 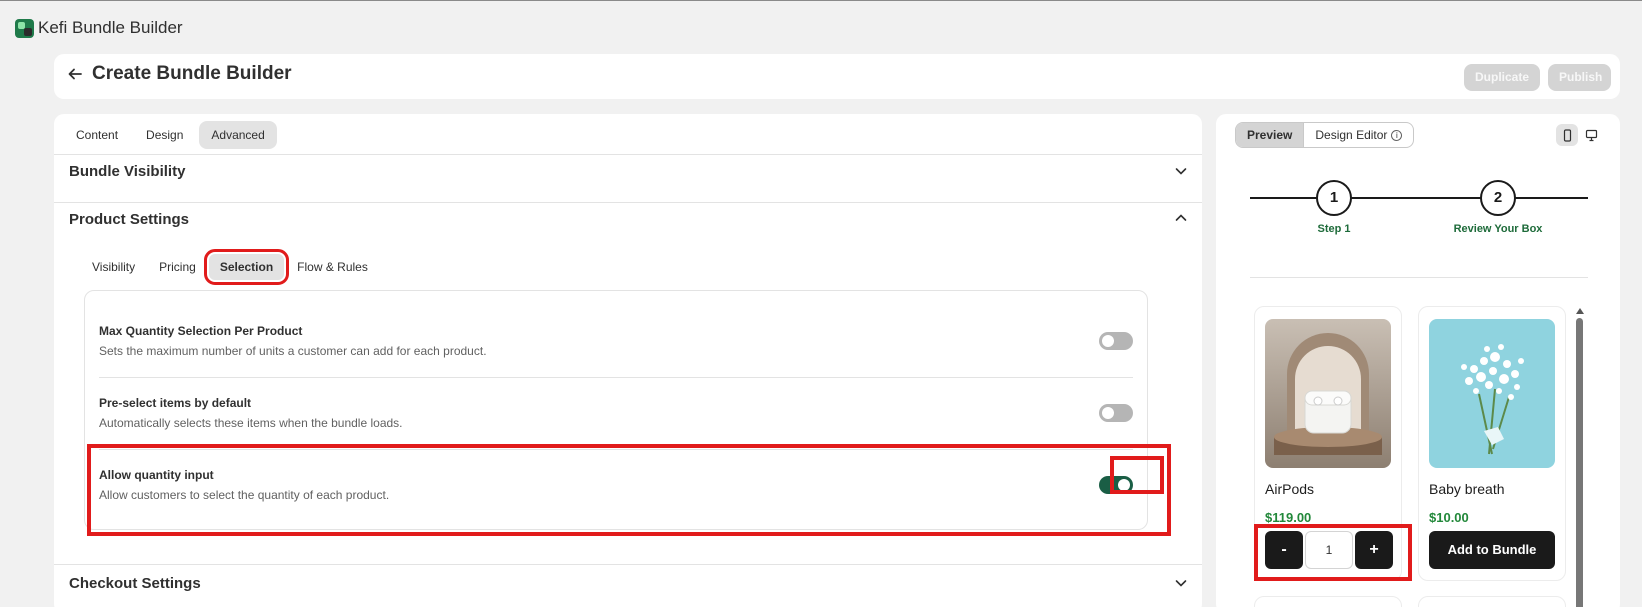 What do you see at coordinates (1467, 489) in the screenshot?
I see `product-name: Baby breath` at bounding box center [1467, 489].